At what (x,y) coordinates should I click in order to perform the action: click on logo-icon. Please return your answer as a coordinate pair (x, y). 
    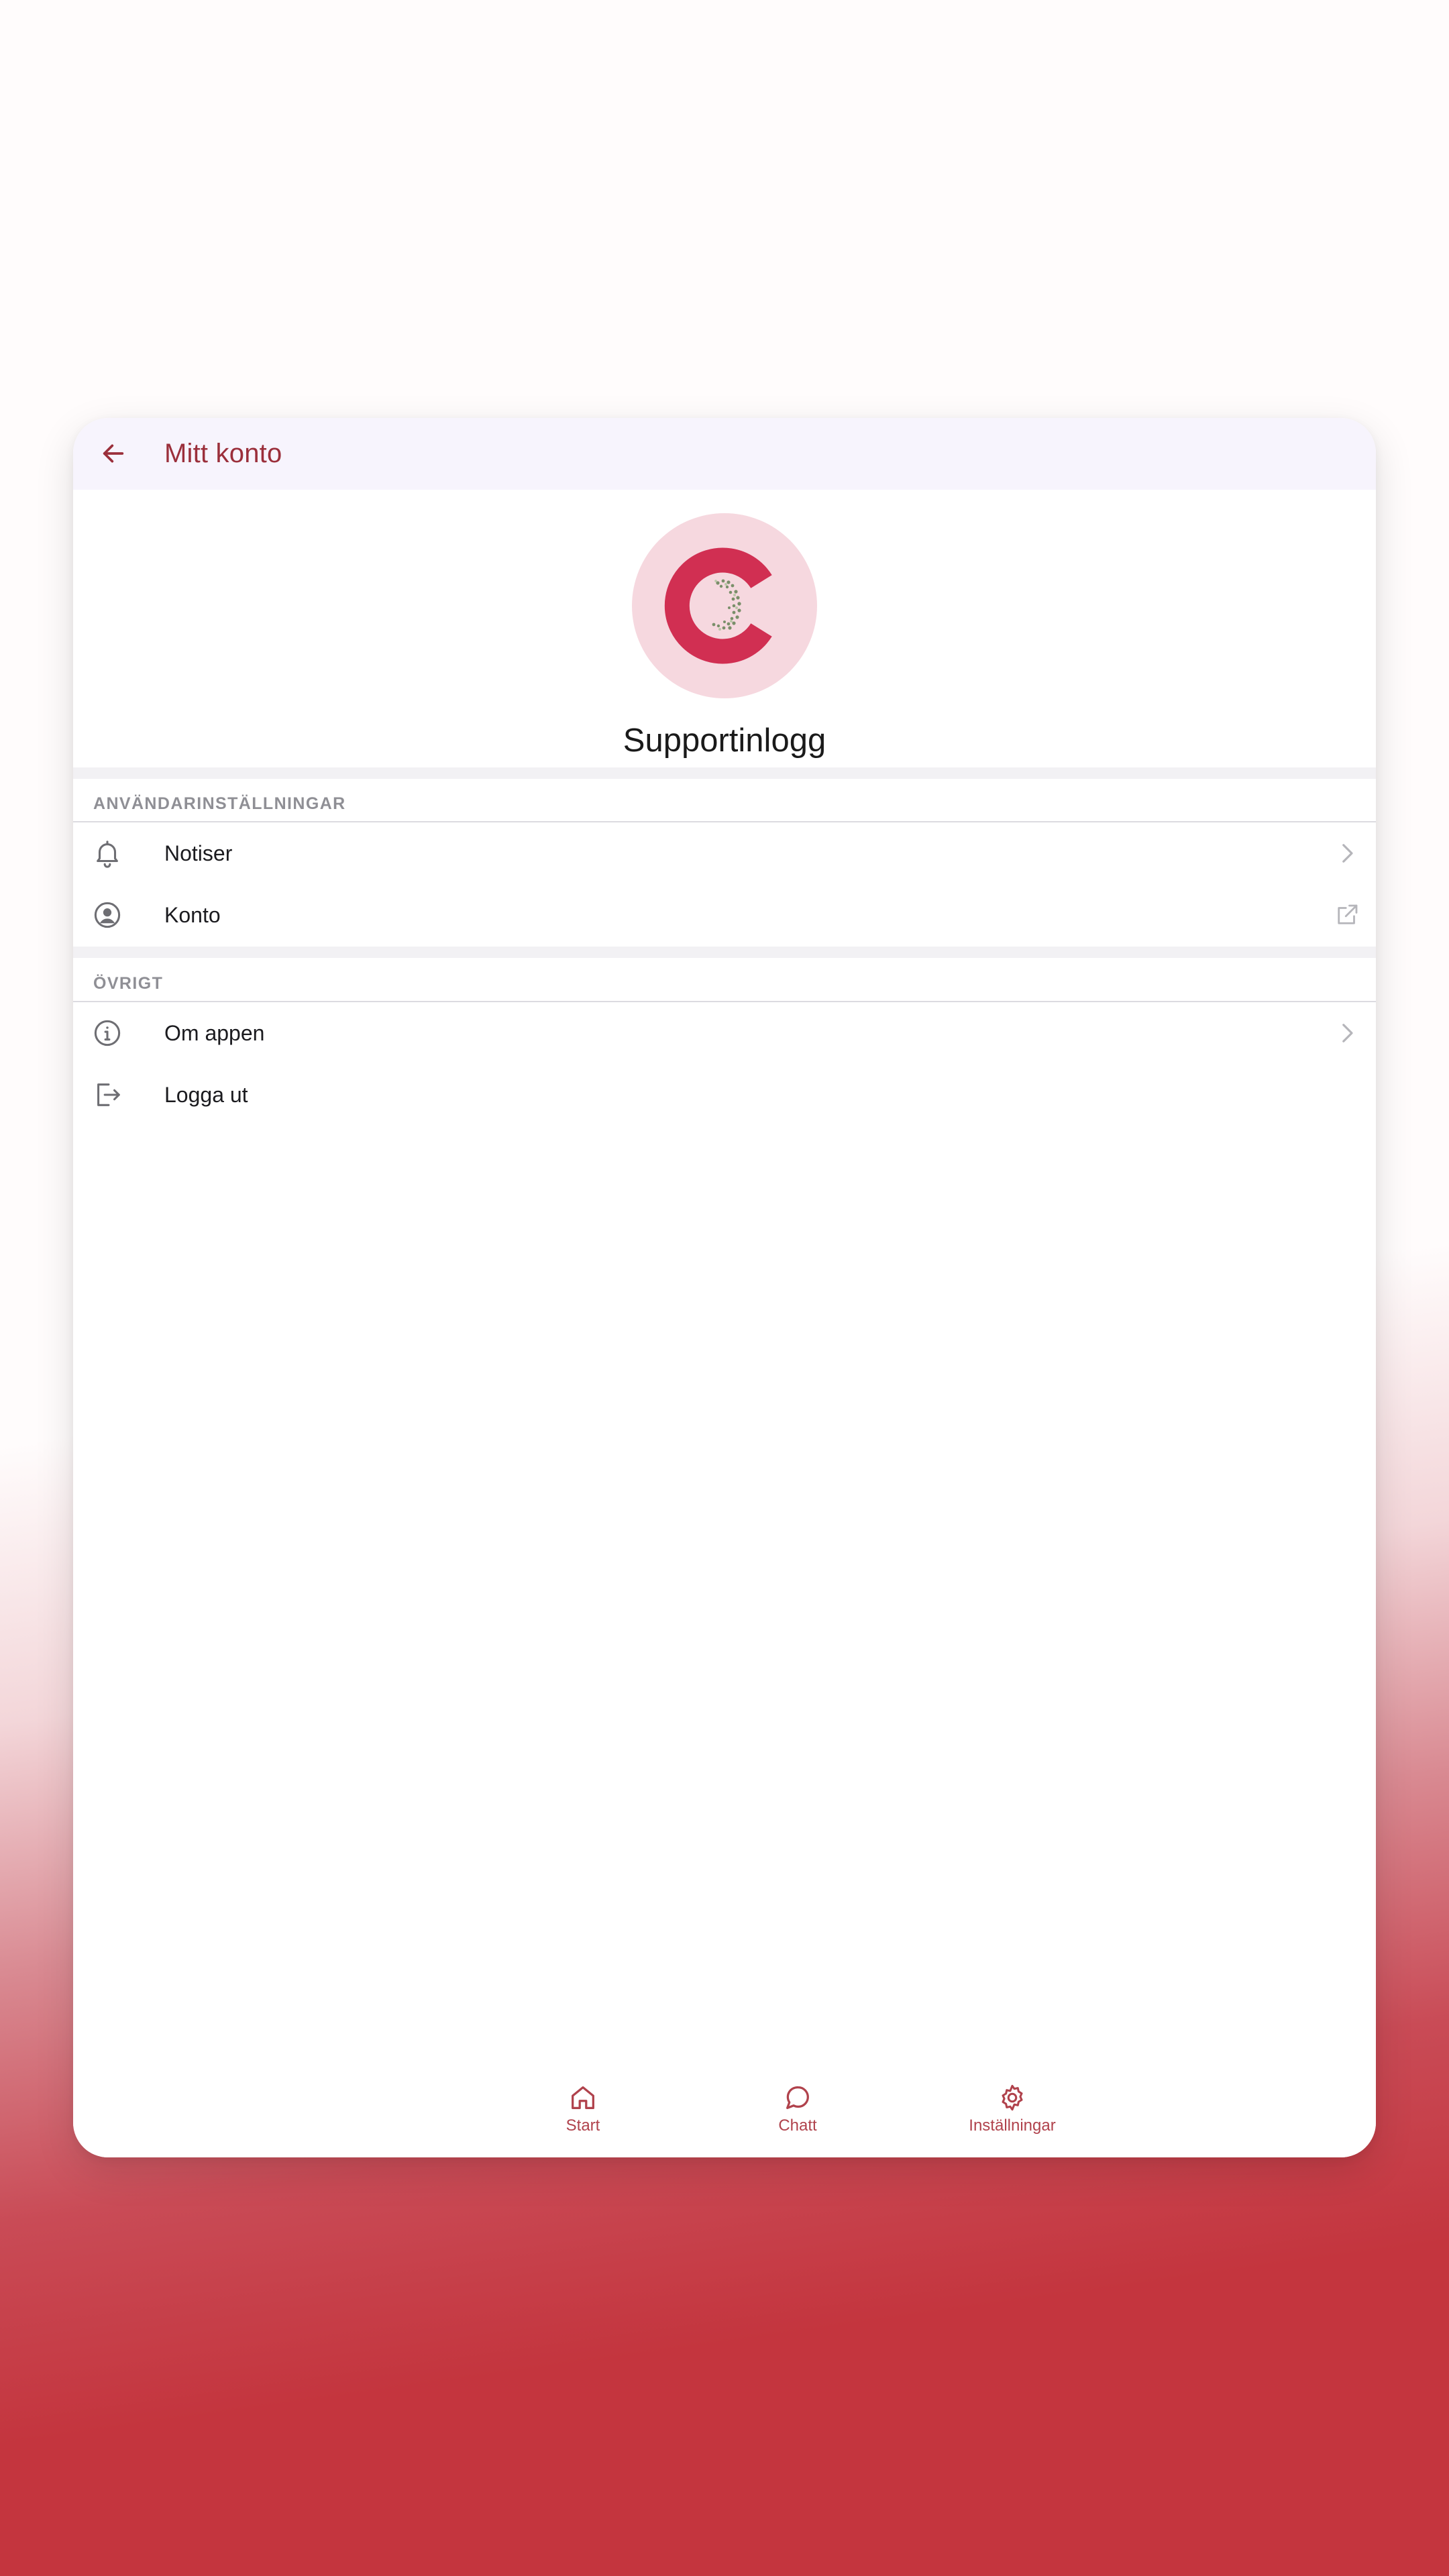
    Looking at the image, I should click on (718, 605).